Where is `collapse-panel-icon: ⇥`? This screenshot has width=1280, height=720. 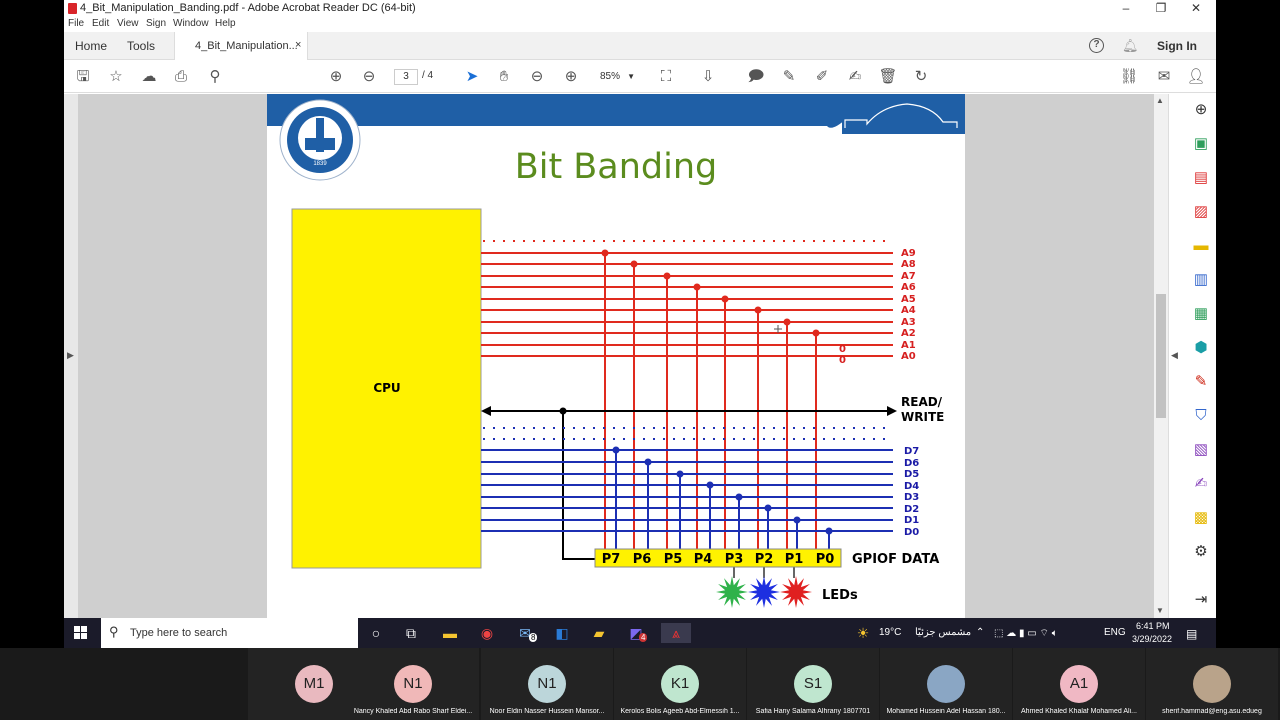 collapse-panel-icon: ⇥ is located at coordinates (1201, 600).